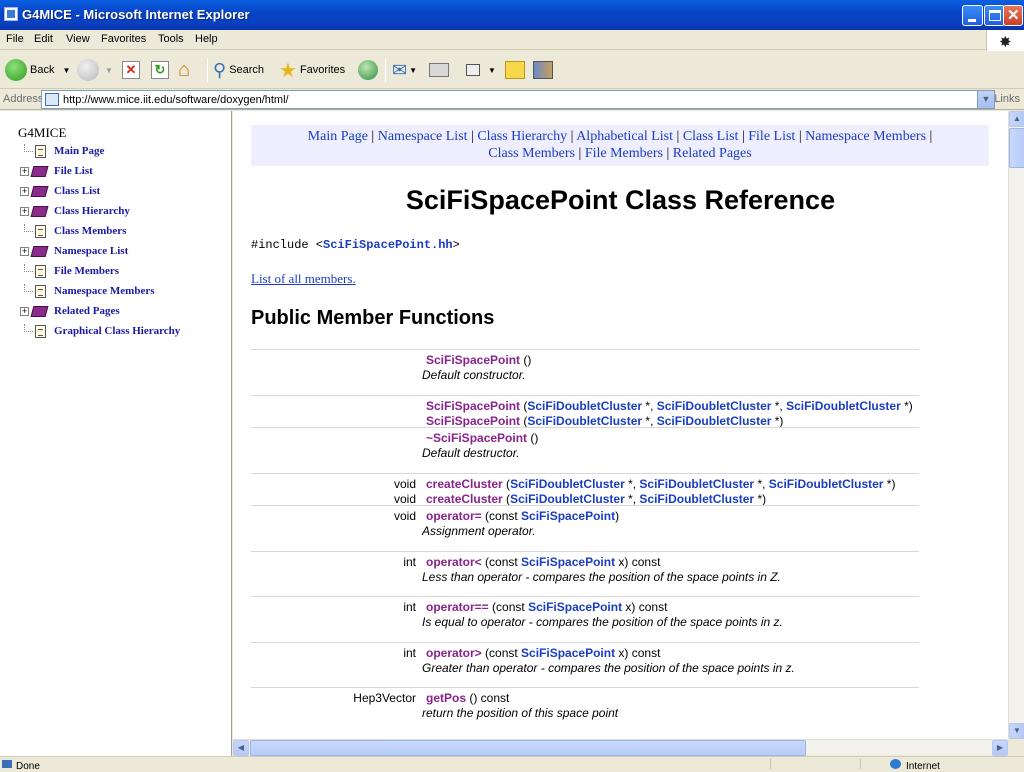 This screenshot has width=1024, height=772. What do you see at coordinates (1016, 119) in the screenshot?
I see `scroll-up-icon: ▲` at bounding box center [1016, 119].